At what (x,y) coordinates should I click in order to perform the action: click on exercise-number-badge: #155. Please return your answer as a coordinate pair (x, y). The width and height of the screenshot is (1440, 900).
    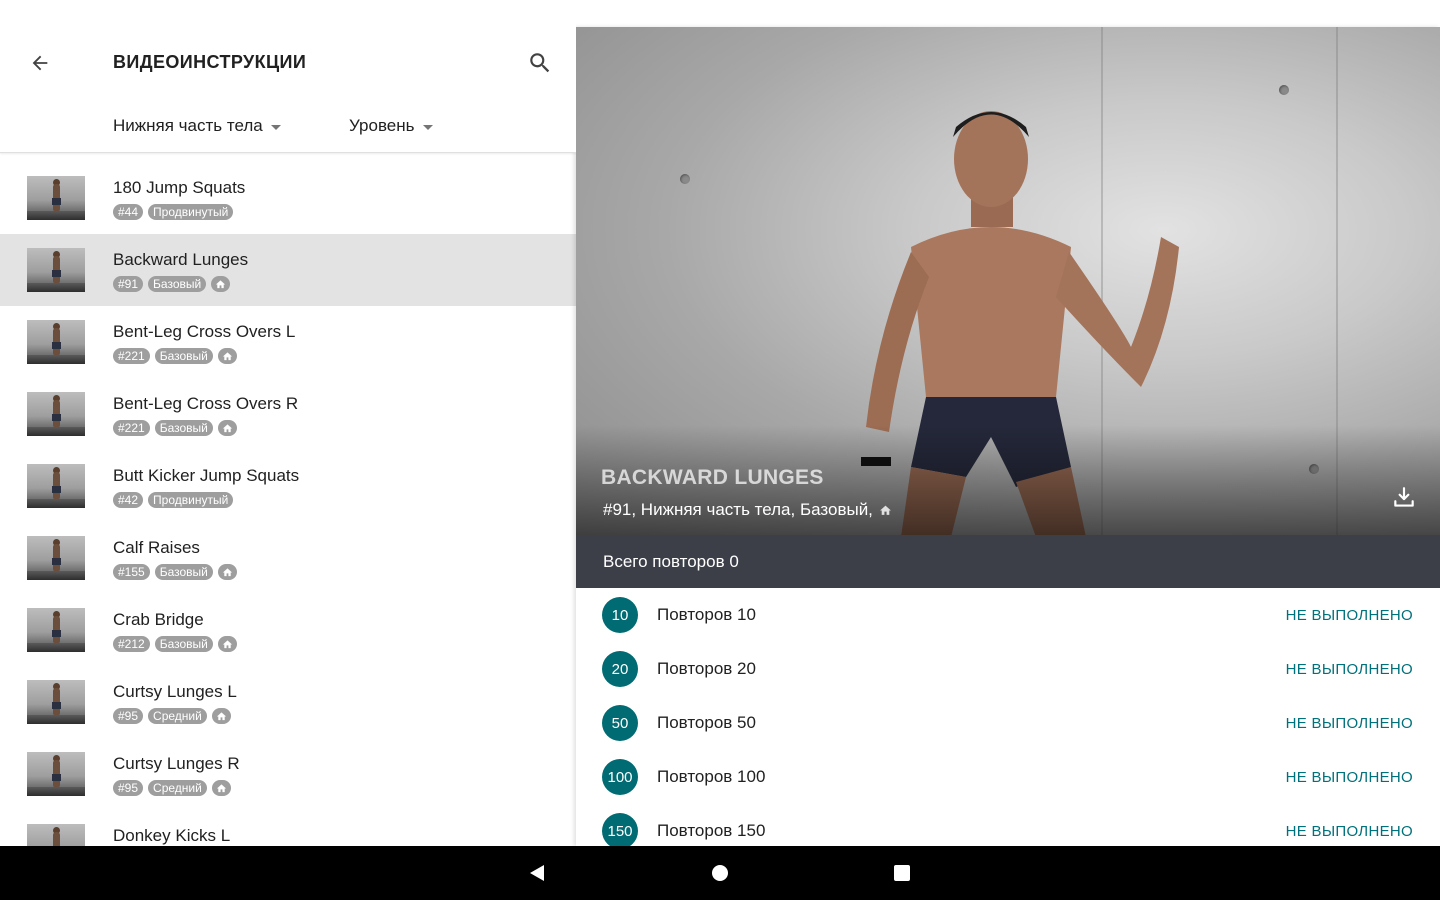
    Looking at the image, I should click on (131, 572).